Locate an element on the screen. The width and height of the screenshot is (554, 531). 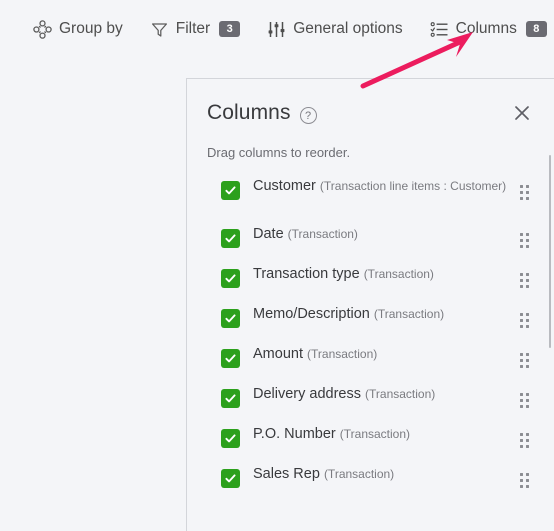
column-list-item: Sales Rep (Transaction) is located at coordinates (370, 482).